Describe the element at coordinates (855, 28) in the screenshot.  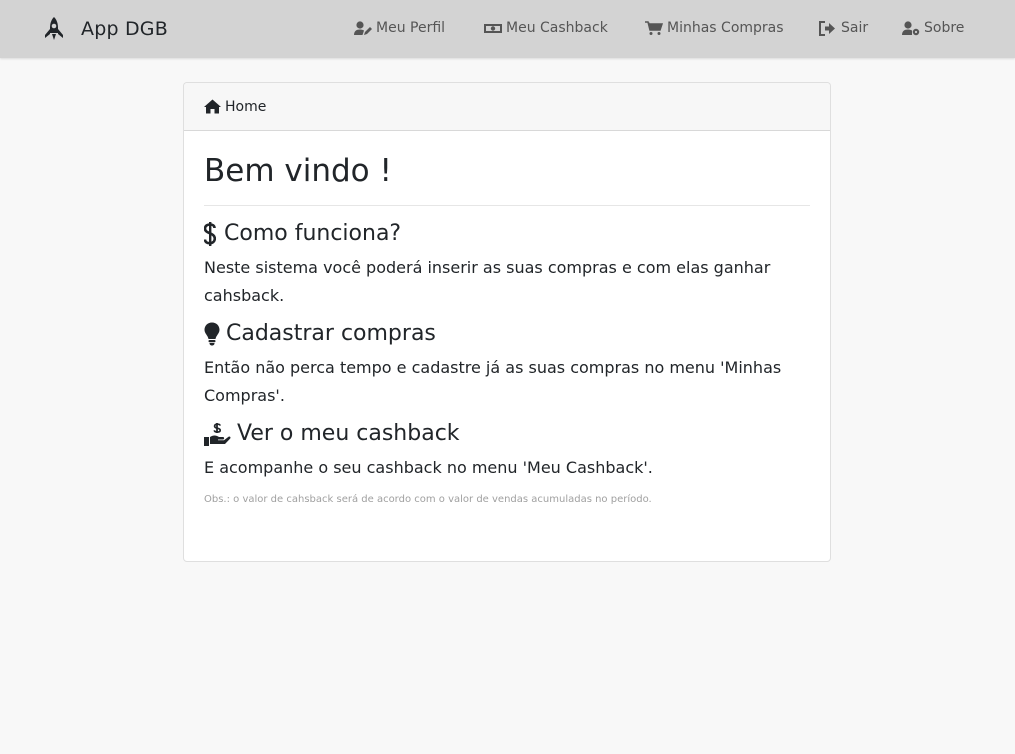
I see `nav-sair-label: Sair` at that location.